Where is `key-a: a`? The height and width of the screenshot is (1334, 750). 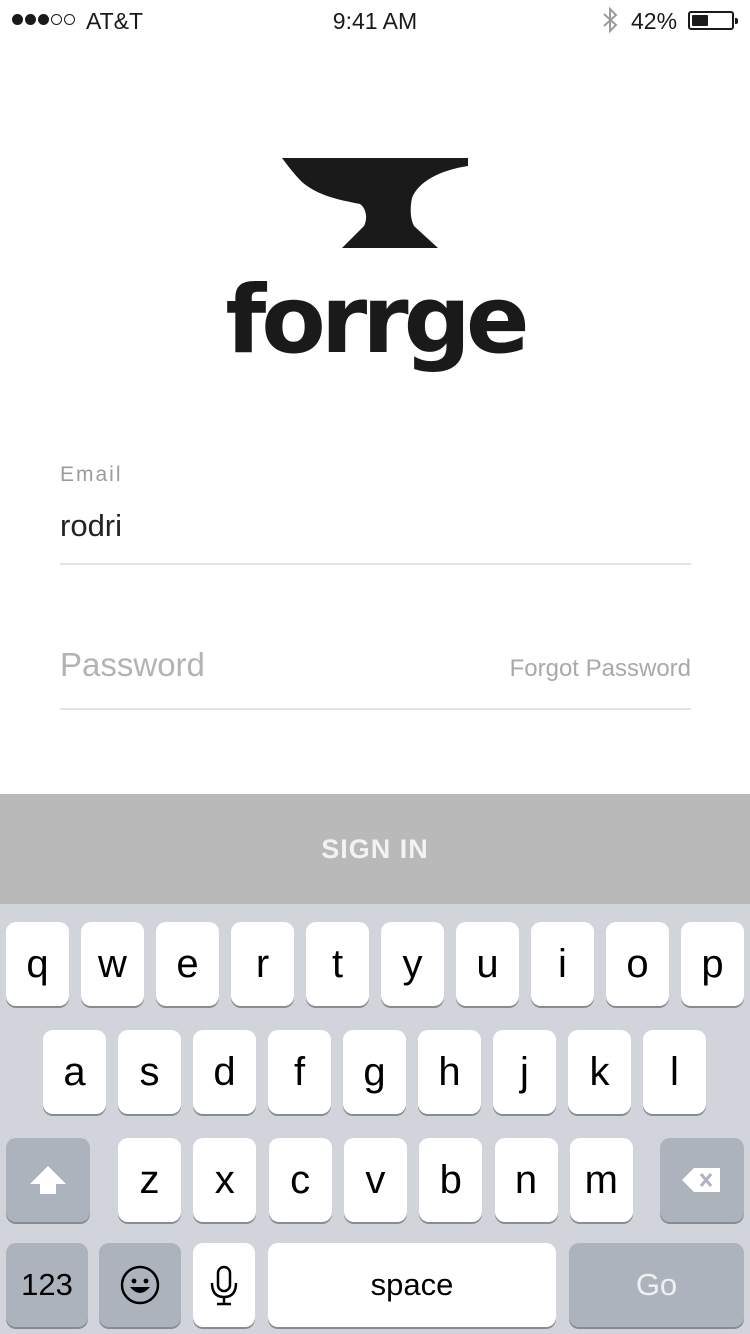 key-a: a is located at coordinates (74, 1072).